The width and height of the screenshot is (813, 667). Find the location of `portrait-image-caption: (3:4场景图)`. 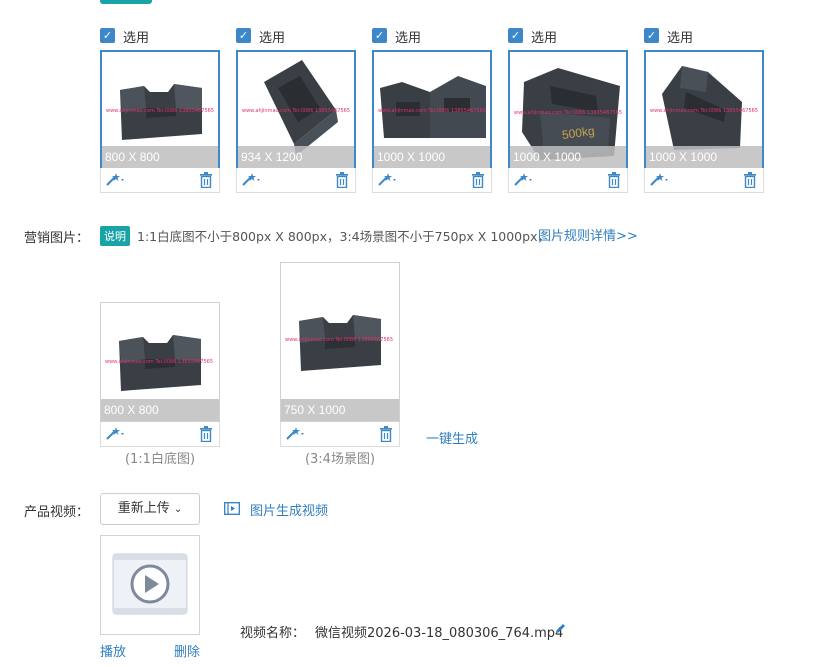

portrait-image-caption: (3:4场景图) is located at coordinates (340, 459).